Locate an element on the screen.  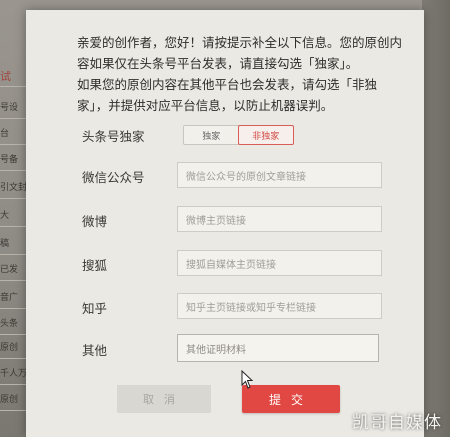
intro-line: 容如果仅在头条号平台发表，请直接勾选「独家」。 is located at coordinates (218, 63).